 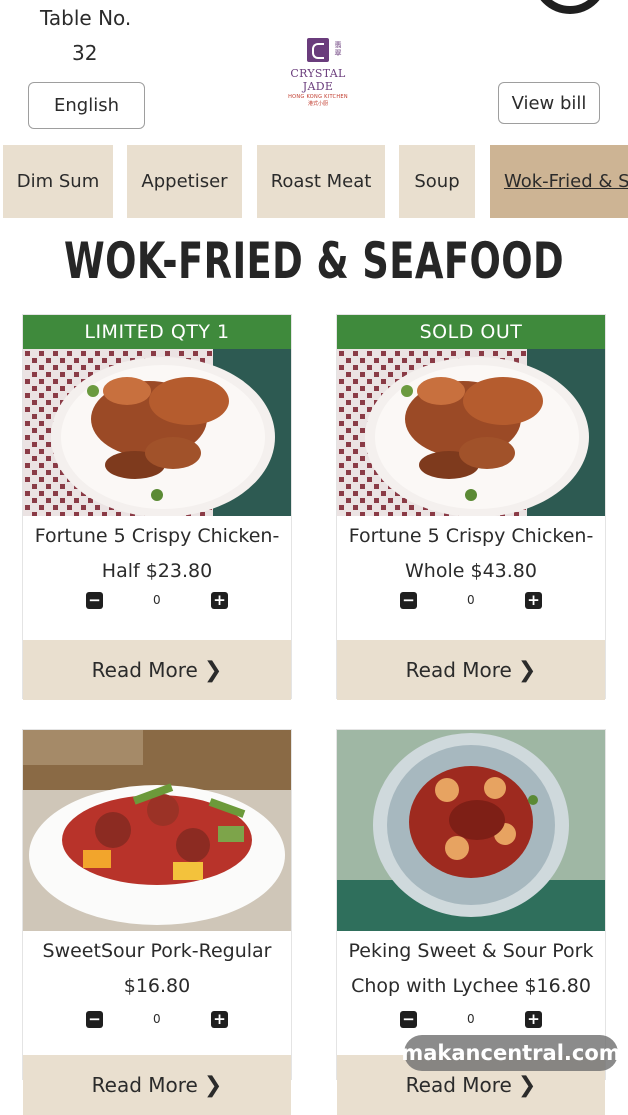 I want to click on view-bill-button: View bill, so click(x=549, y=103).